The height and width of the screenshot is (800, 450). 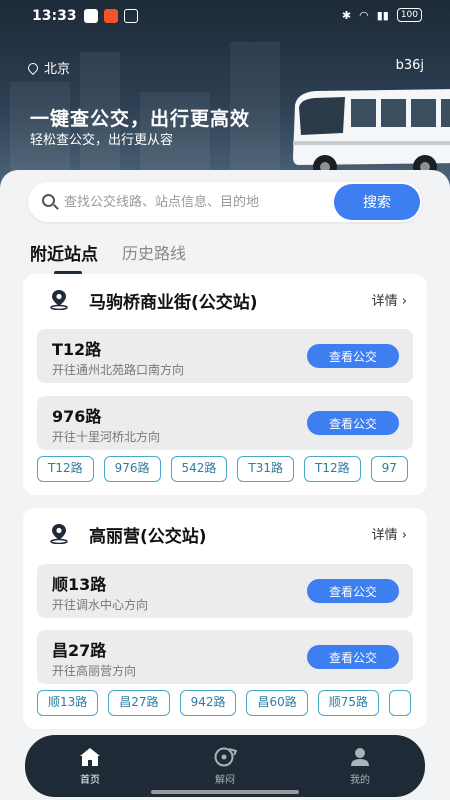 What do you see at coordinates (102, 140) in the screenshot?
I see `page-subtitle: 轻松查公交，出行更从容` at bounding box center [102, 140].